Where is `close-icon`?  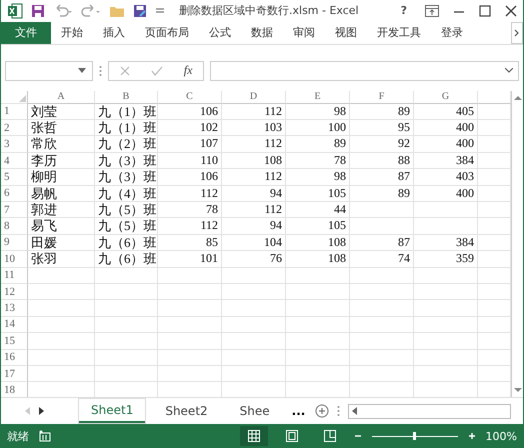
close-icon is located at coordinates (511, 10).